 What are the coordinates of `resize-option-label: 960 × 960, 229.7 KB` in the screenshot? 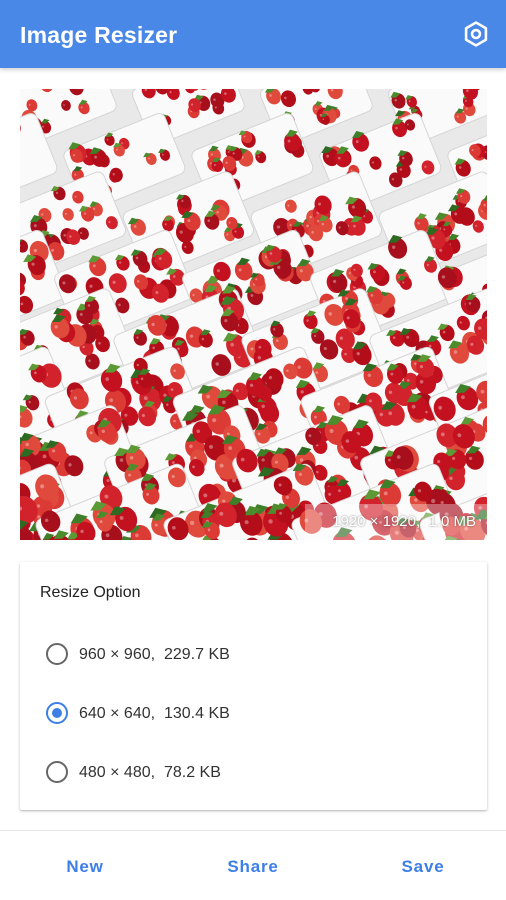 It's located at (154, 654).